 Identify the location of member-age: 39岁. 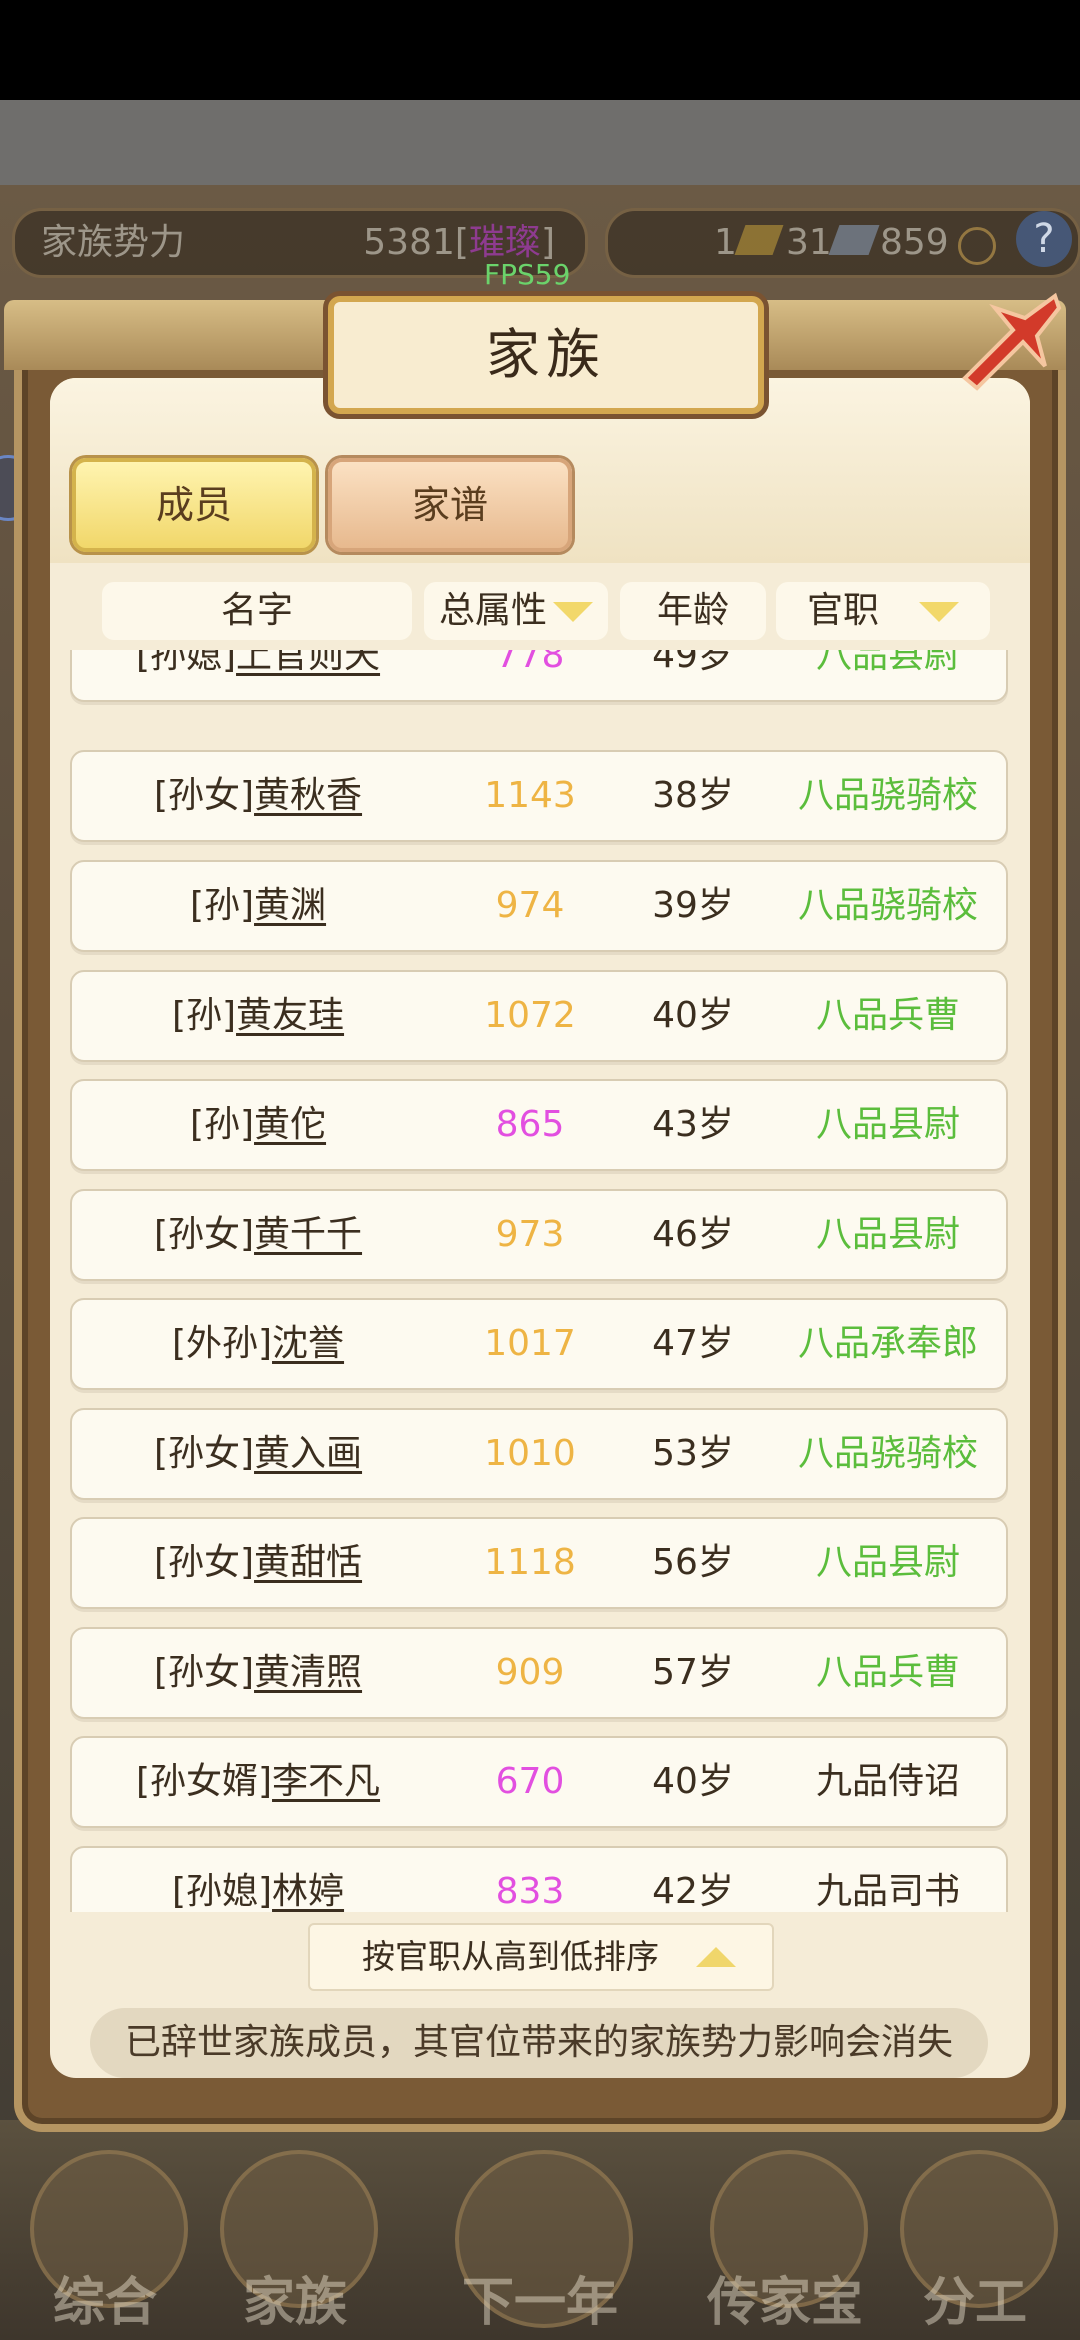
(693, 905).